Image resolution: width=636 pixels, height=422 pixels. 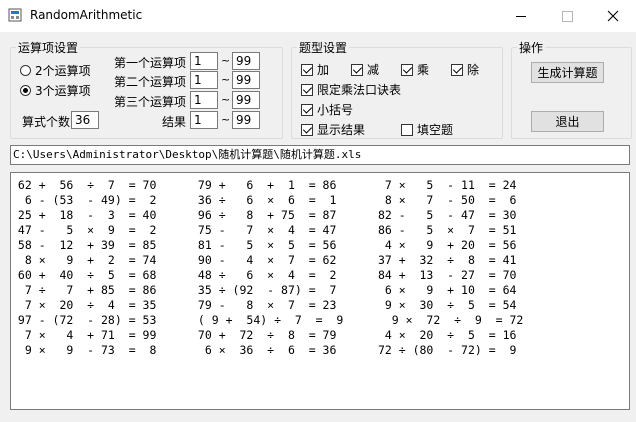 What do you see at coordinates (435, 130) in the screenshot?
I see `check-fill-blank-label: 填空题` at bounding box center [435, 130].